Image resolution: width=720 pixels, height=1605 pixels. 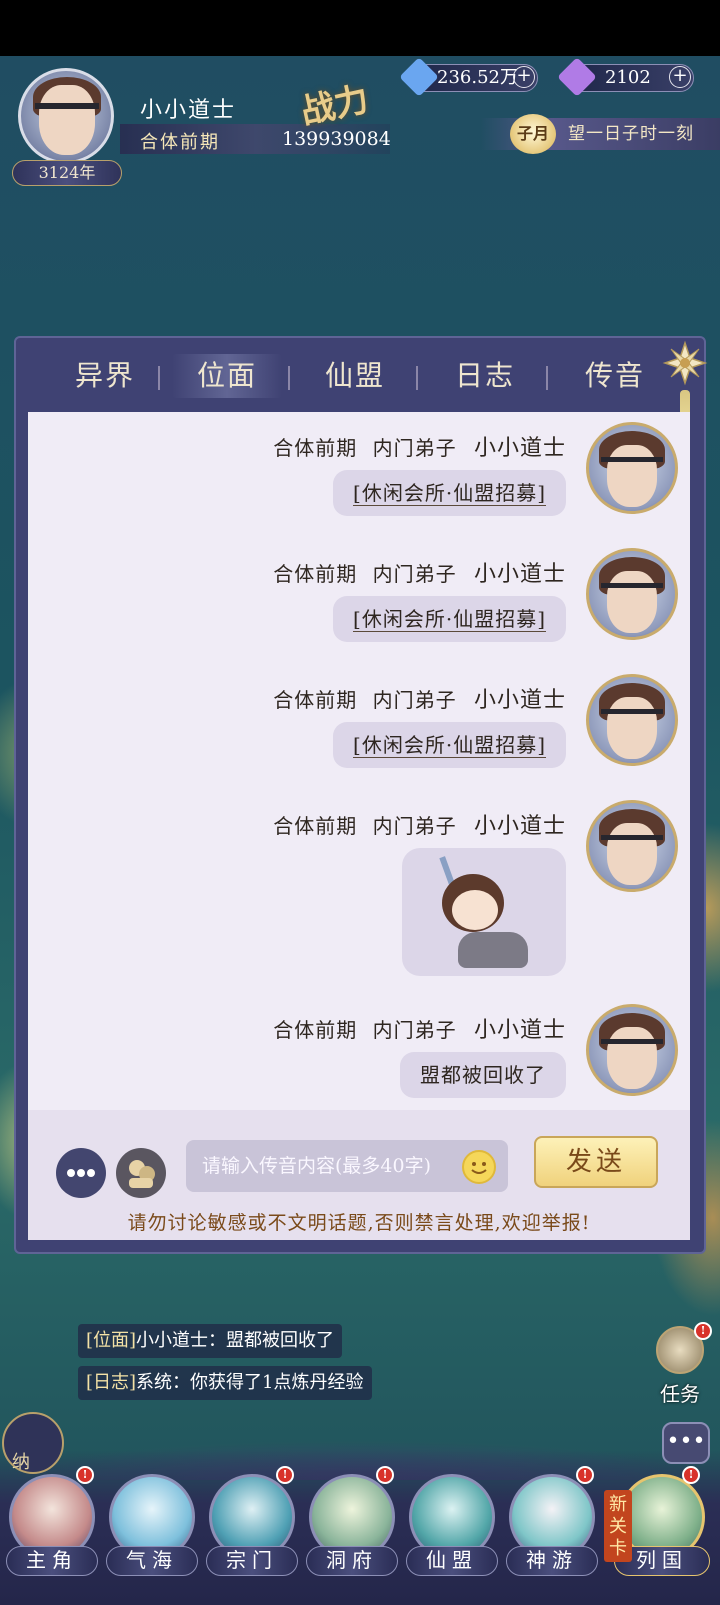 What do you see at coordinates (680, 1394) in the screenshot?
I see `task-label: 任务` at bounding box center [680, 1394].